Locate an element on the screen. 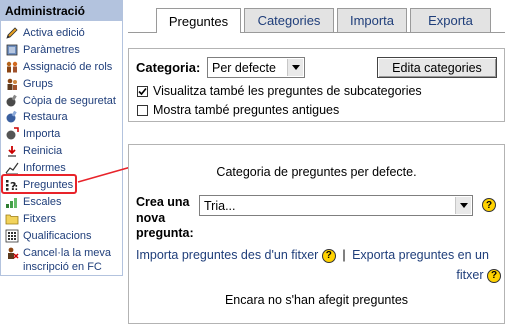 This screenshot has width=505, height=328. sidebar-item-label: Reinicia is located at coordinates (43, 151).